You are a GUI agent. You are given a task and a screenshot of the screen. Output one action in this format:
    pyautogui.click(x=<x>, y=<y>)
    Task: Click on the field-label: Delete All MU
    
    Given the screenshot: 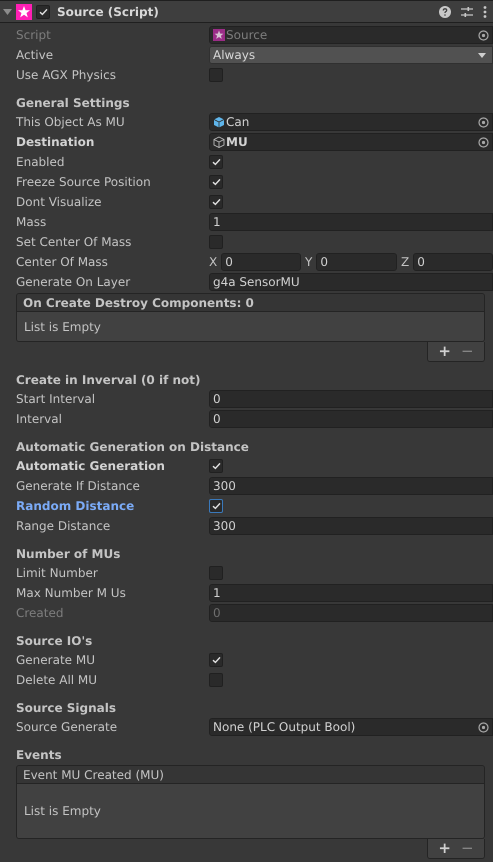 What is the action you would take?
    pyautogui.click(x=57, y=680)
    